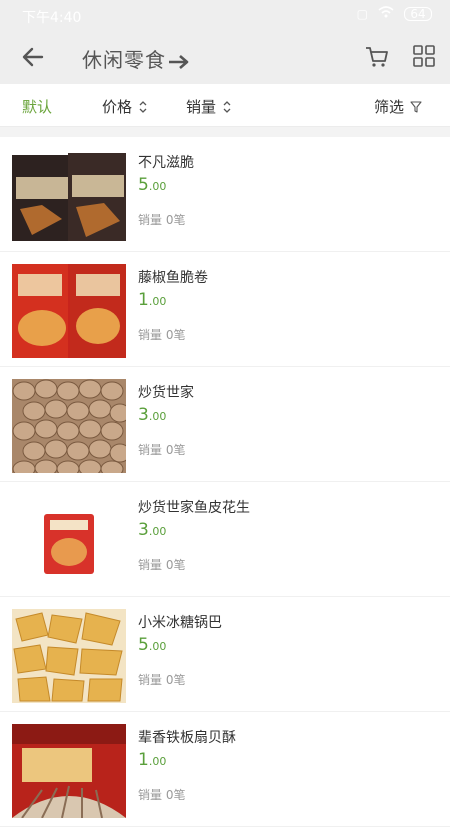  I want to click on filter-sales: 销量, so click(209, 106).